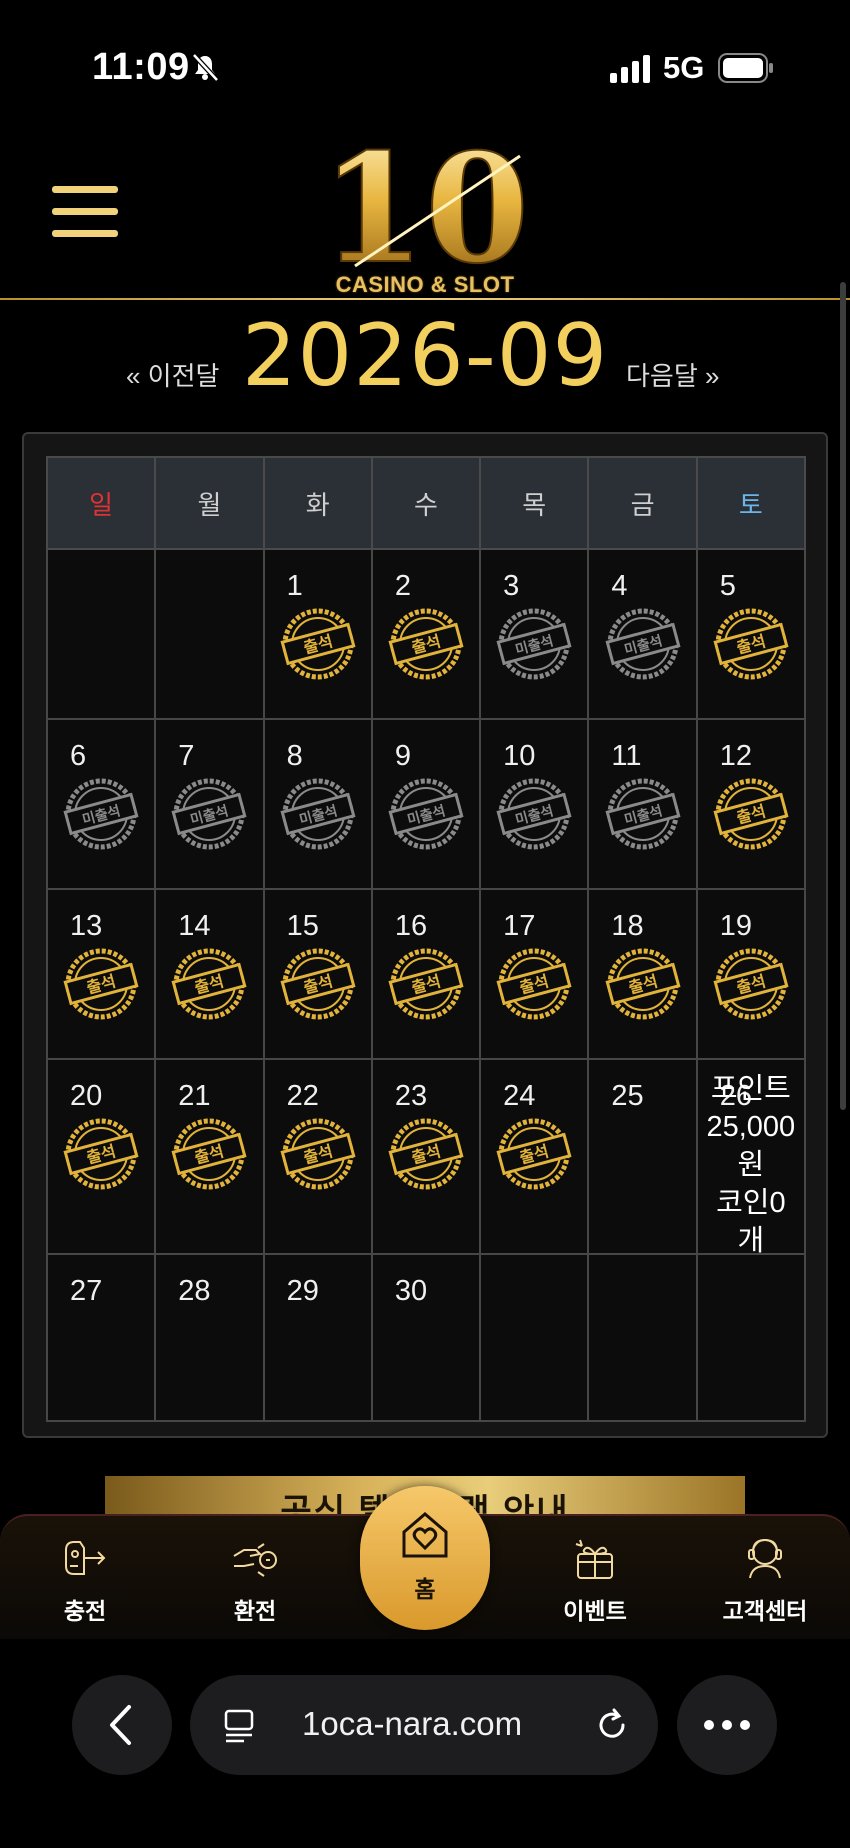  What do you see at coordinates (411, 926) in the screenshot?
I see `day-number: 16` at bounding box center [411, 926].